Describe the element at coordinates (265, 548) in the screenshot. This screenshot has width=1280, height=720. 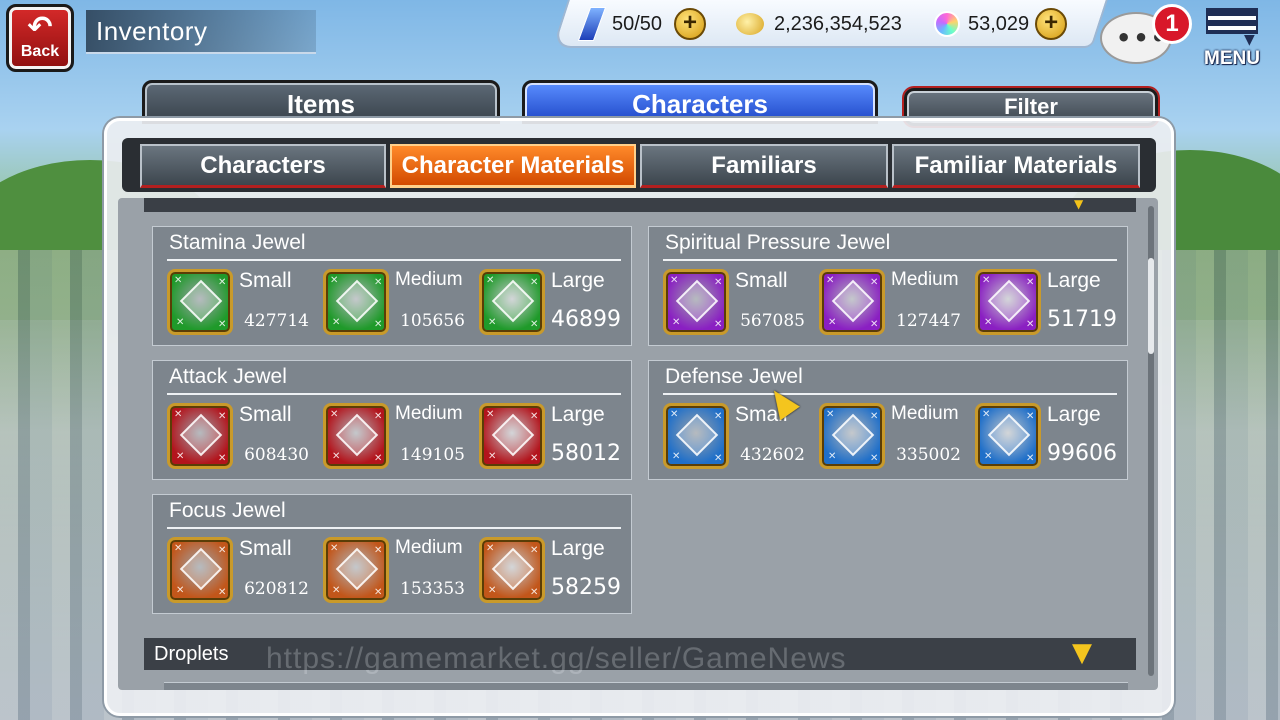
I see `jewel-size-label: Small` at that location.